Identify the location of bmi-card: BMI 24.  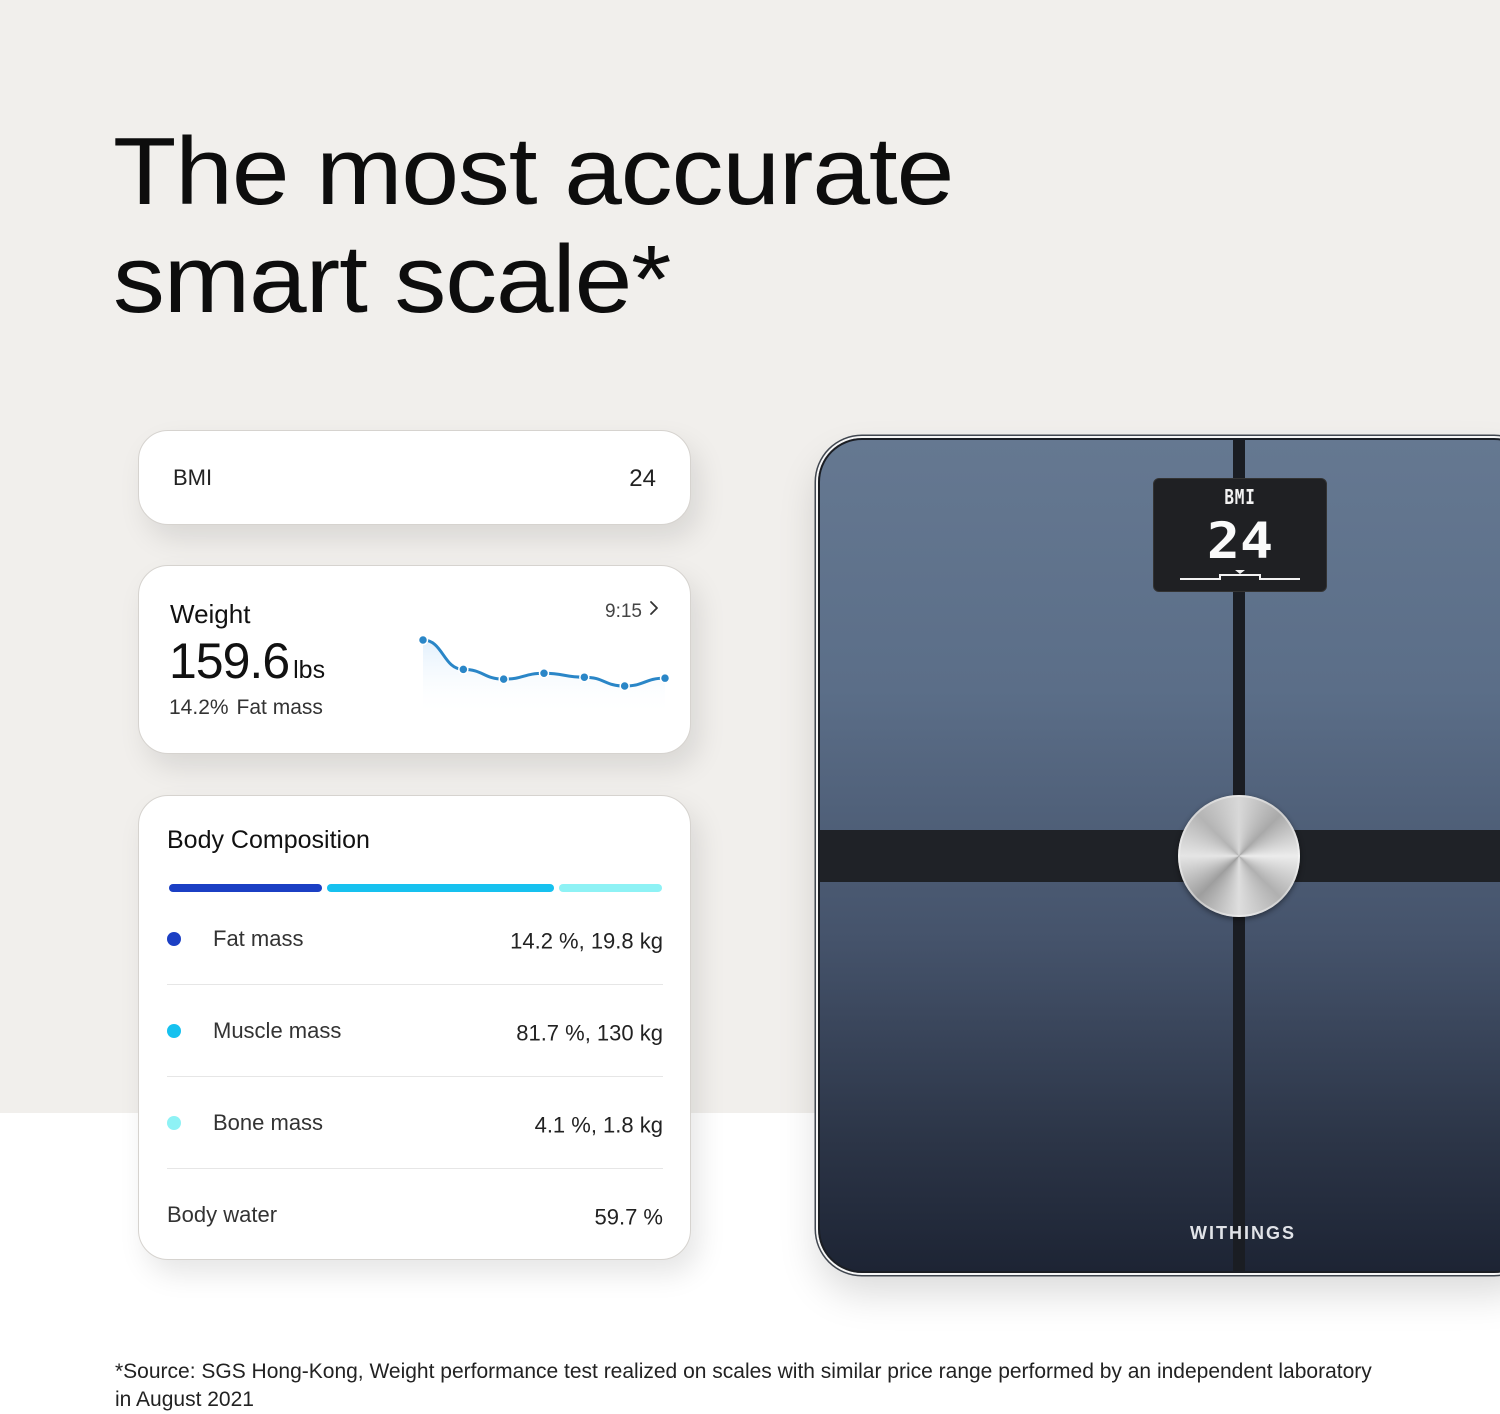
(414, 477).